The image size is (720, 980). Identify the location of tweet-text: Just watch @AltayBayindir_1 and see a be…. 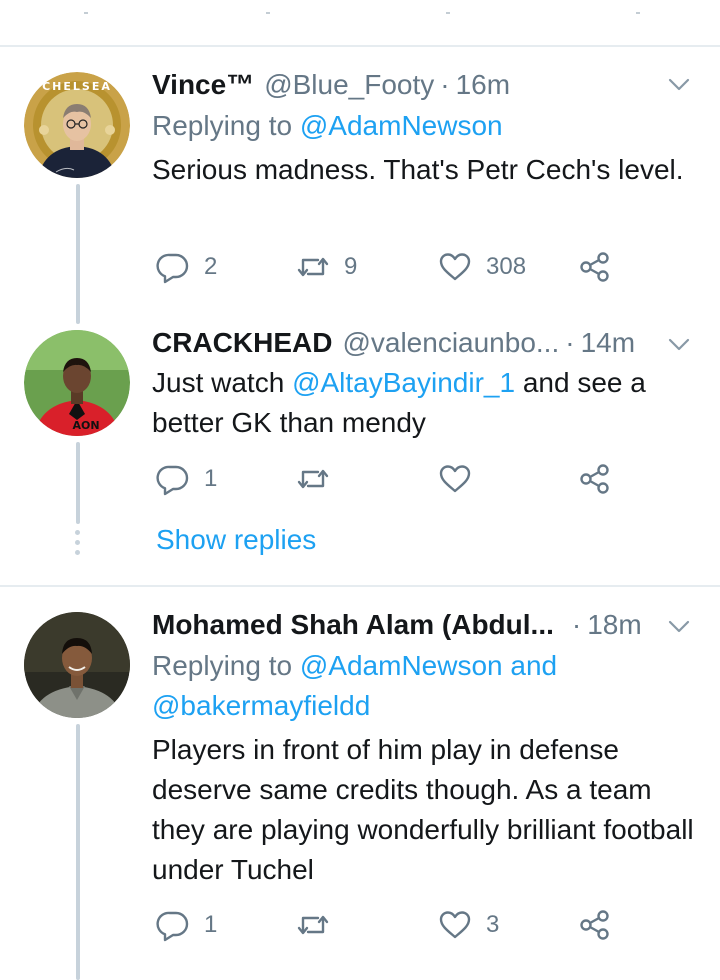
(426, 403).